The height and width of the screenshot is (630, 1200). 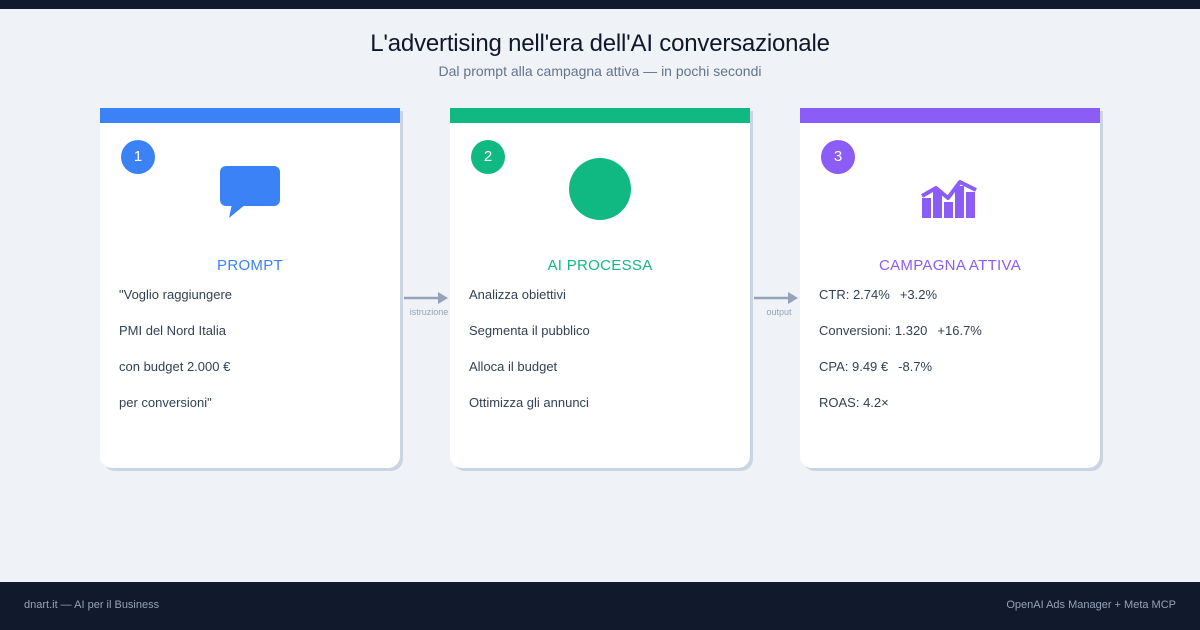 I want to click on metric-delta: +3.2%, so click(x=918, y=294).